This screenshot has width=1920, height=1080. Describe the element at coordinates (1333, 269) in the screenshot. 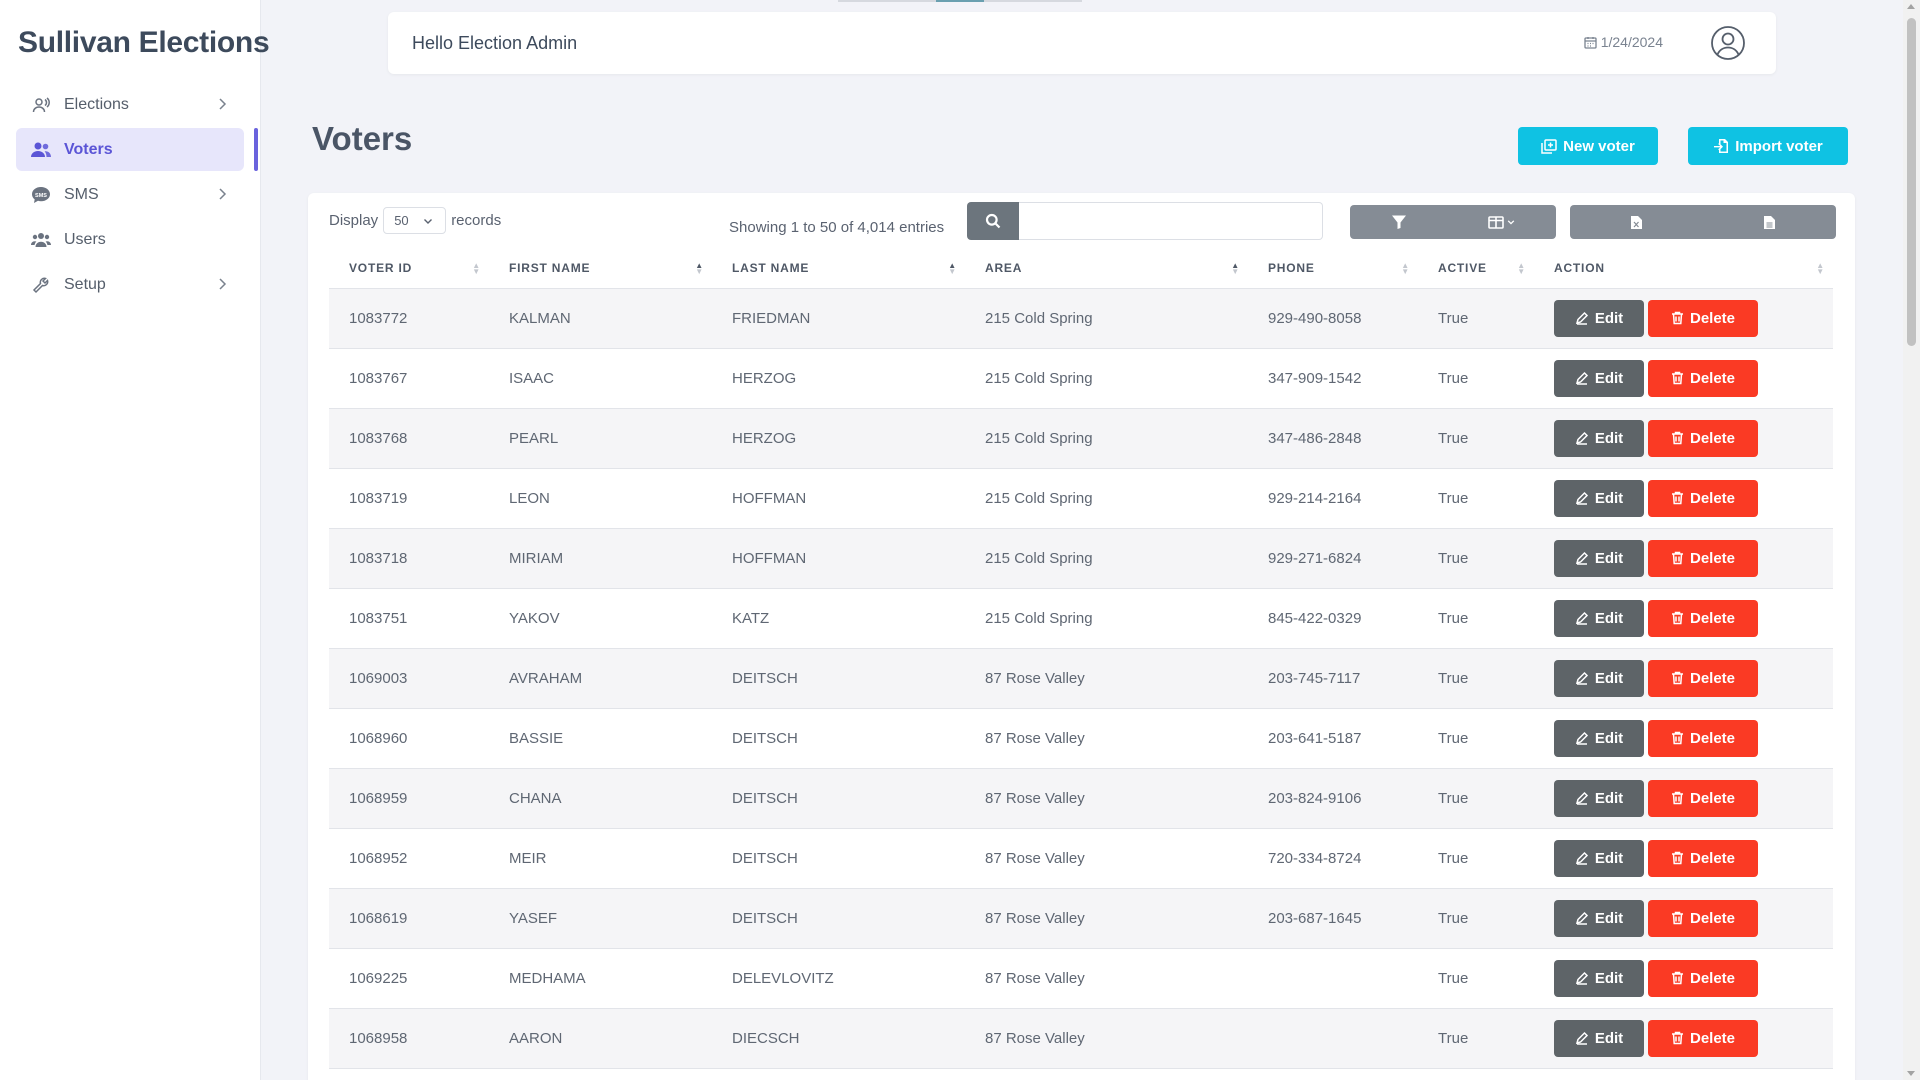

I see `column-header-phone: PHONE ▲ ▼` at that location.